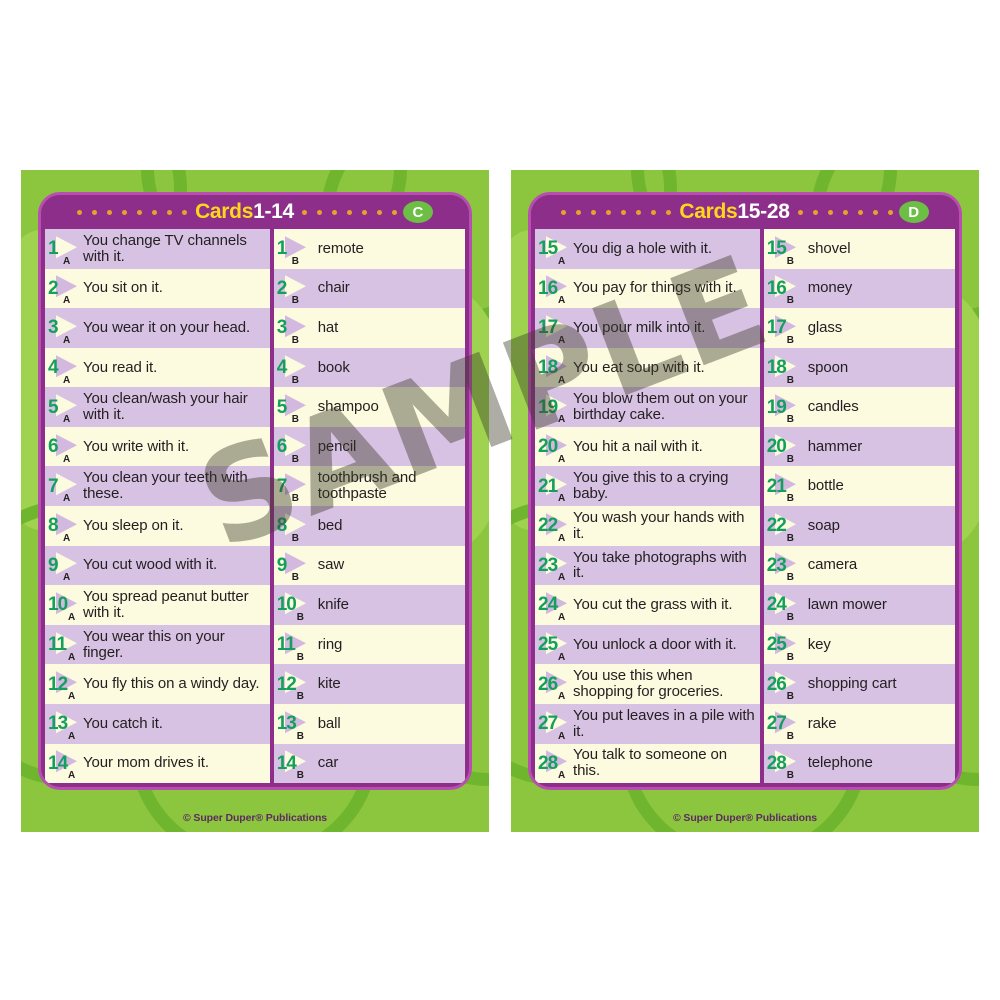  What do you see at coordinates (647, 605) in the screenshot?
I see `card-row: 24 A You cut the grass with it.` at bounding box center [647, 605].